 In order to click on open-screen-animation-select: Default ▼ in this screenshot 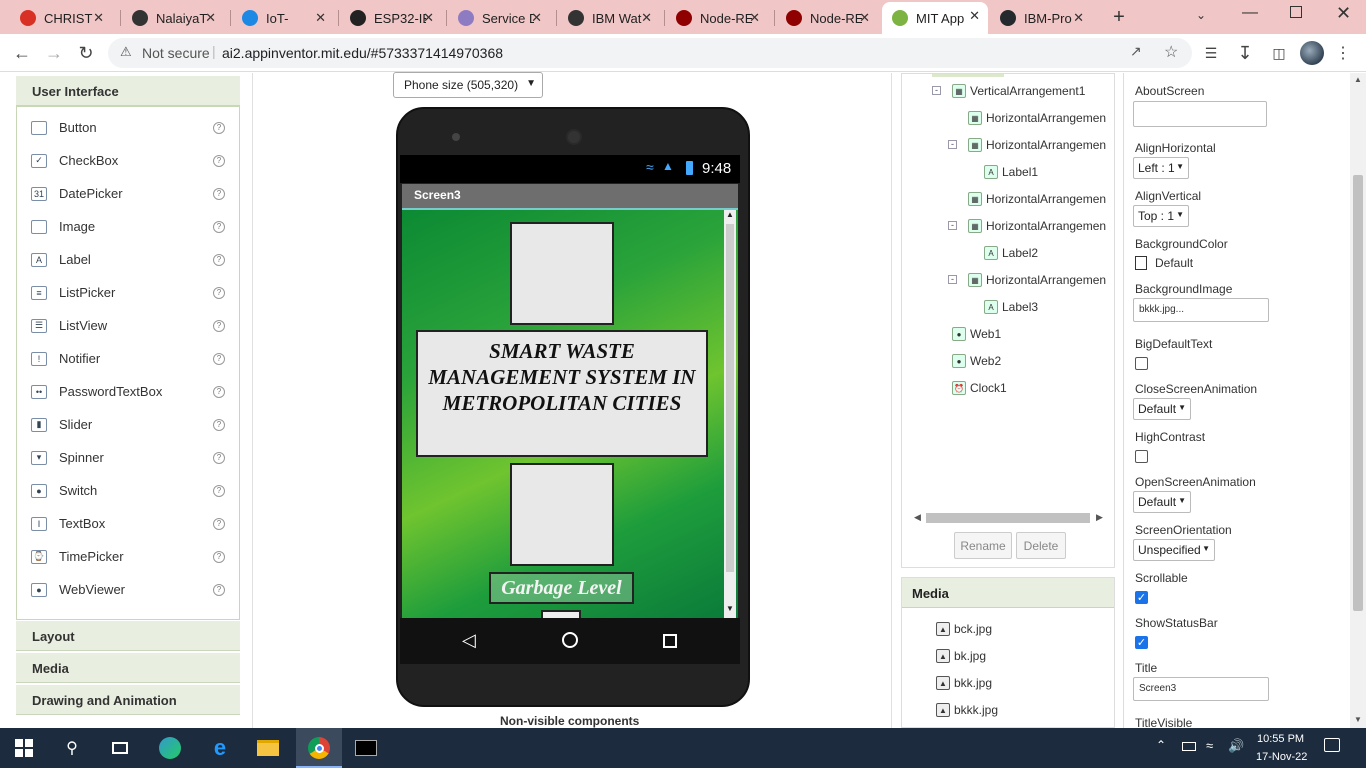, I will do `click(1162, 502)`.